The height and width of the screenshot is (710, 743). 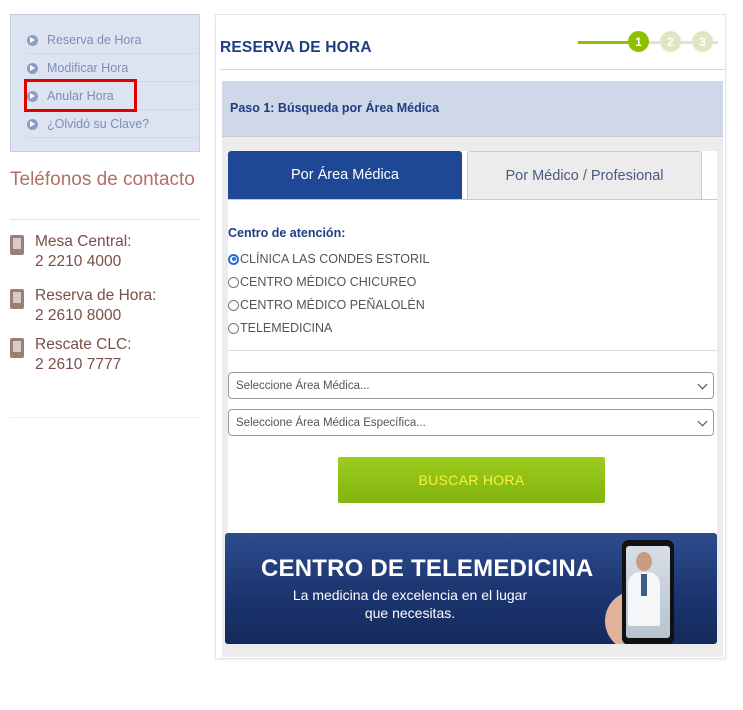 I want to click on radio-label: CENTRO MÉDICO CHICUREO, so click(x=328, y=282).